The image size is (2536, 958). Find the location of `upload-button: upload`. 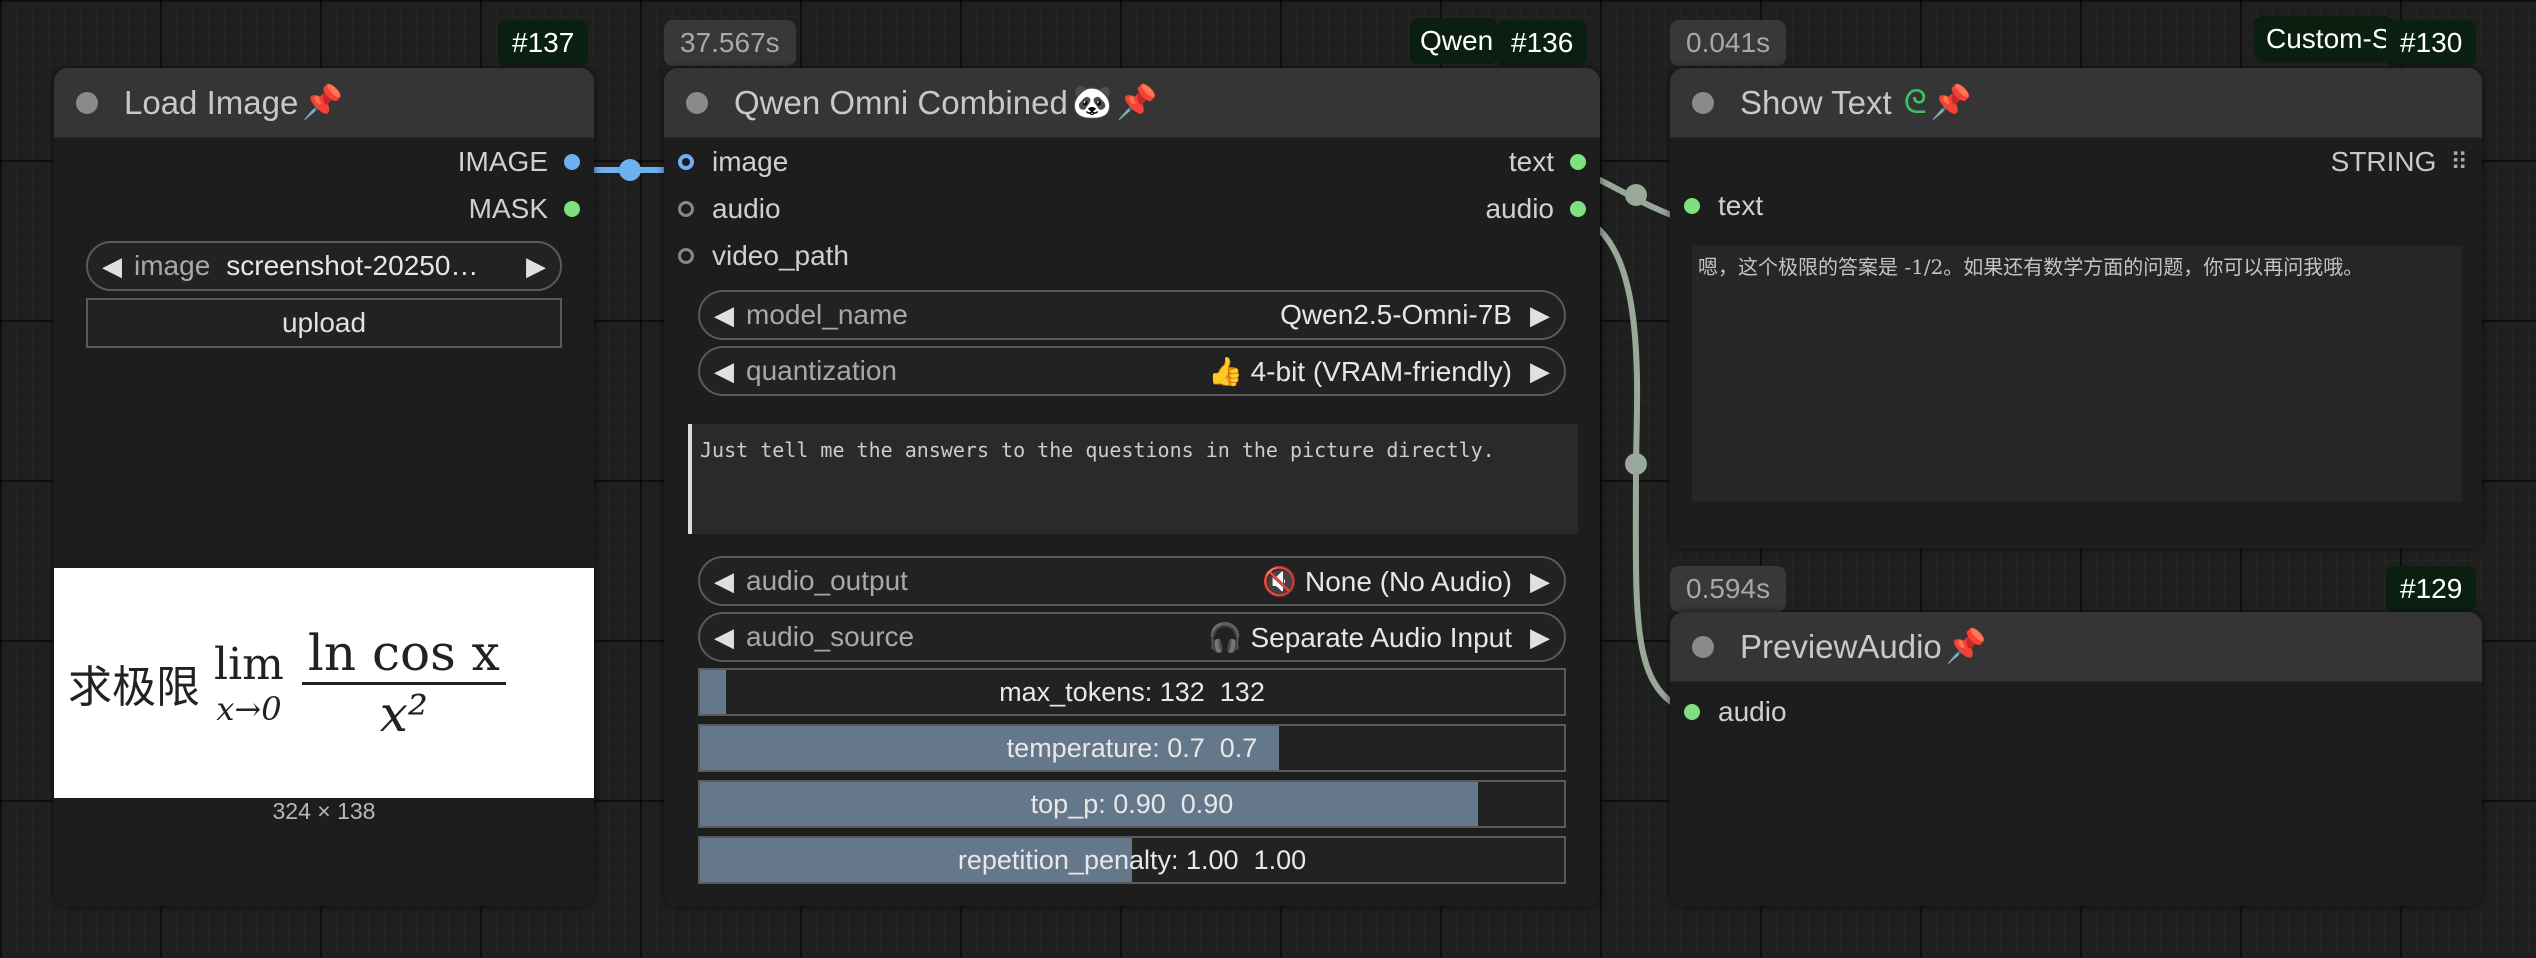

upload-button: upload is located at coordinates (324, 323).